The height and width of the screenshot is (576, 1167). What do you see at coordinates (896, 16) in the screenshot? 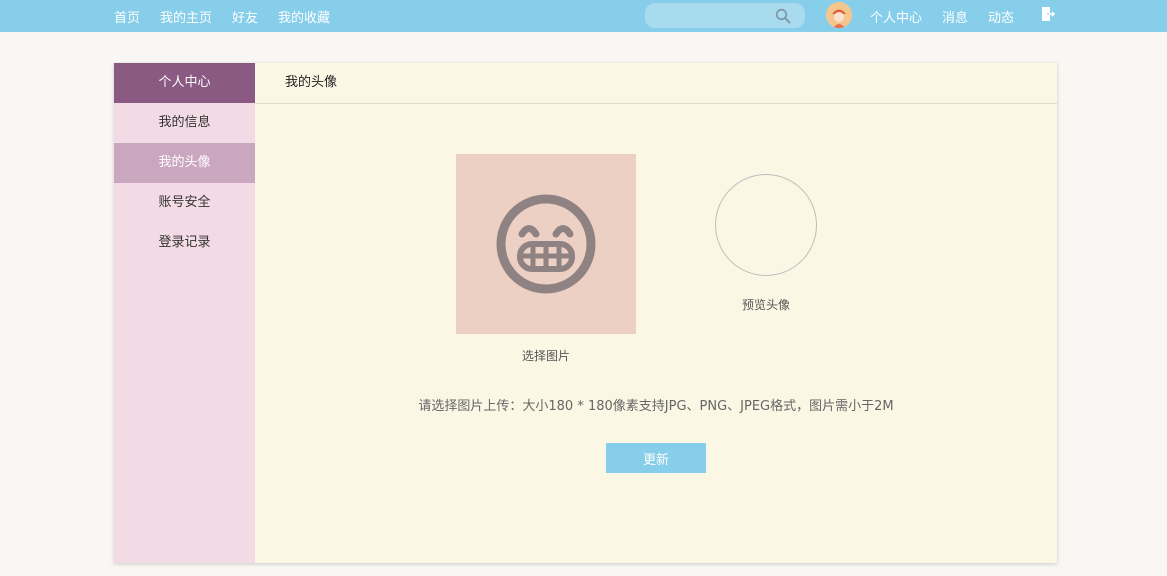
I see `nav-personal-center: 个人中心` at bounding box center [896, 16].